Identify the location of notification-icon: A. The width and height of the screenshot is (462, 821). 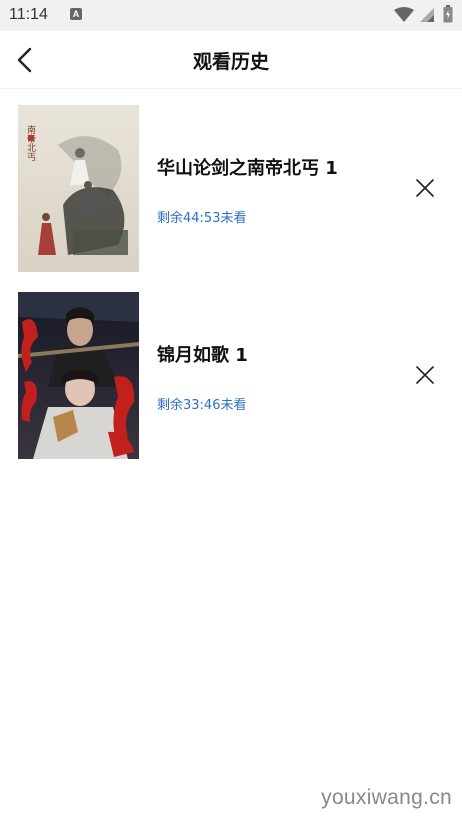
(76, 14).